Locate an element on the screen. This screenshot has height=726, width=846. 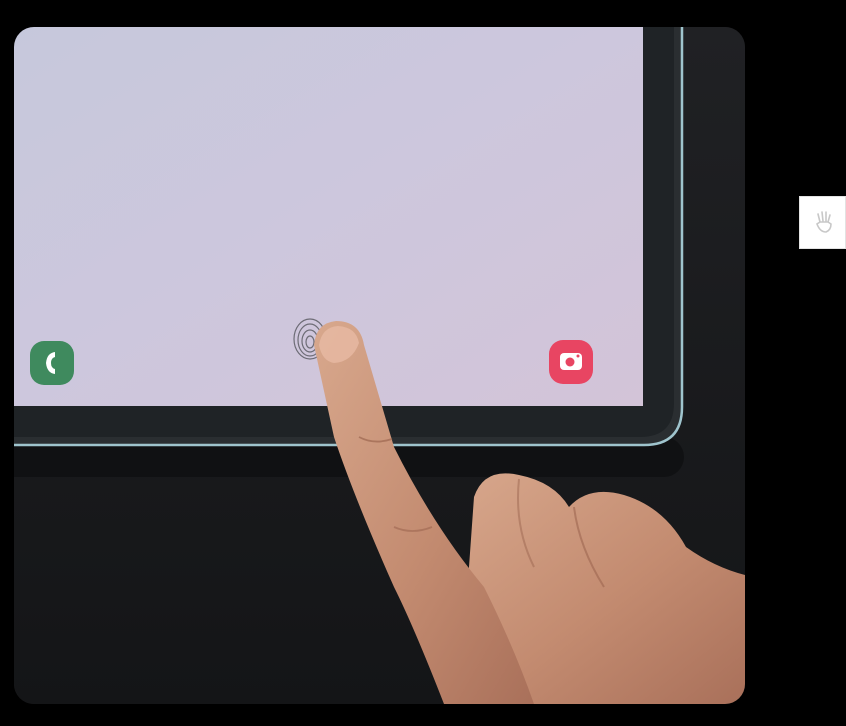
phone-icon is located at coordinates (52, 363).